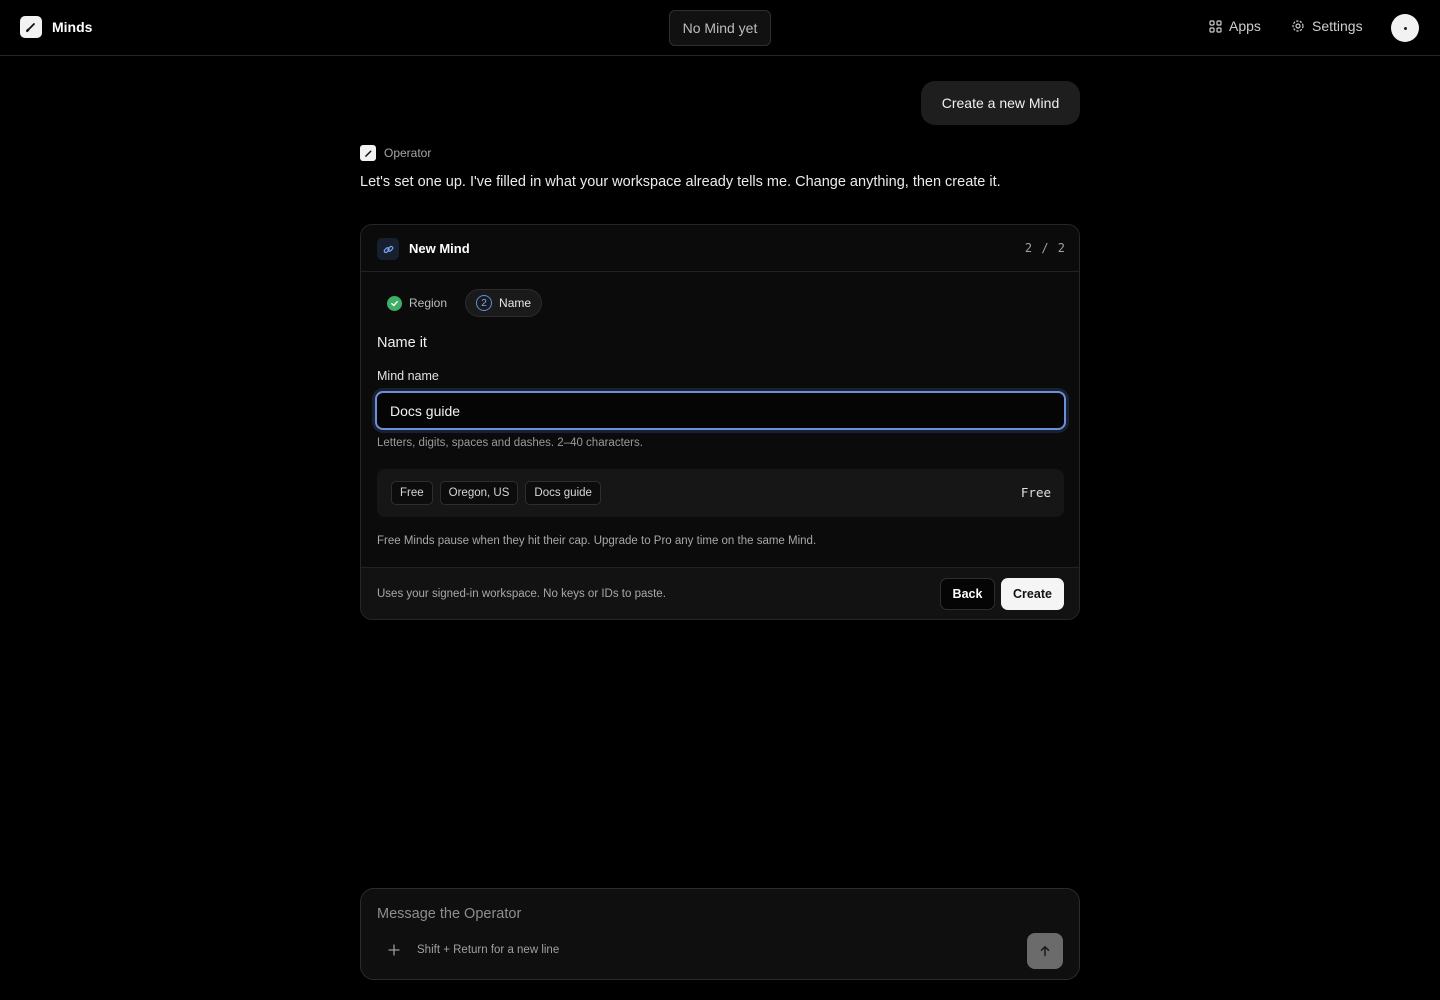 Image resolution: width=1440 pixels, height=1000 pixels. I want to click on message-input, so click(697, 914).